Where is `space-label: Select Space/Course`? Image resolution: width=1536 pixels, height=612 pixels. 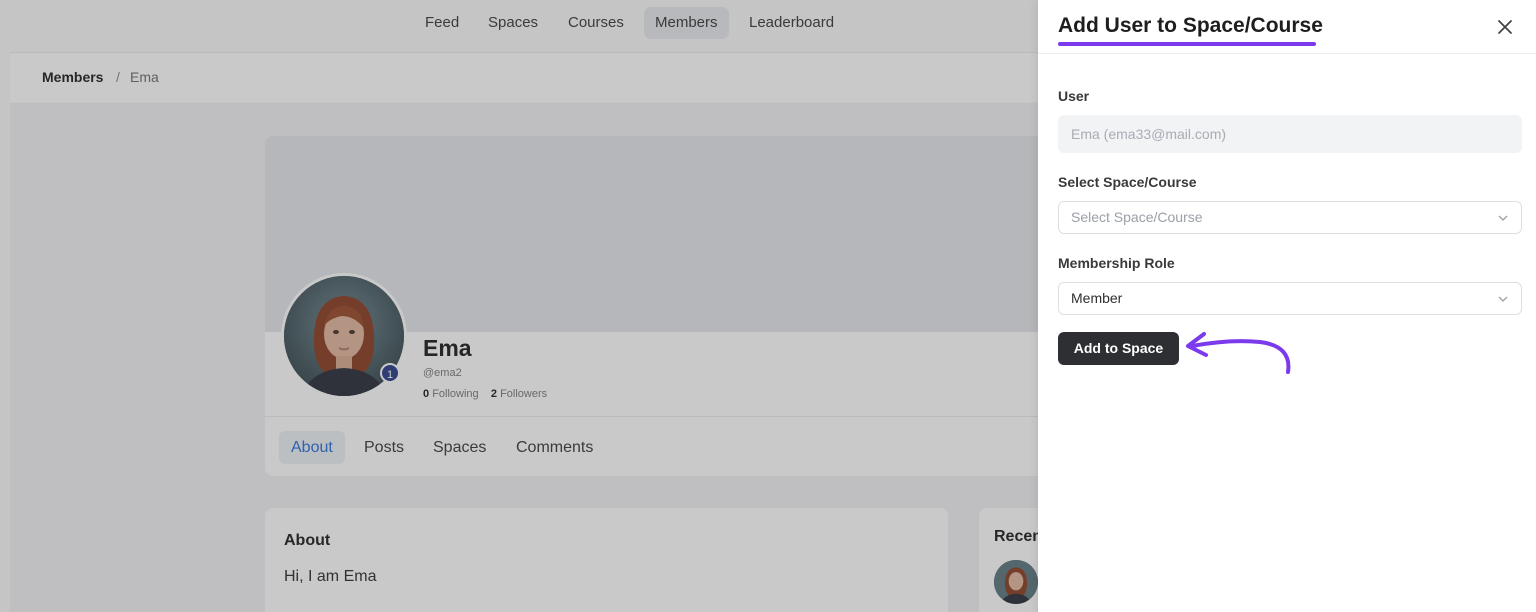
space-label: Select Space/Course is located at coordinates (1127, 182).